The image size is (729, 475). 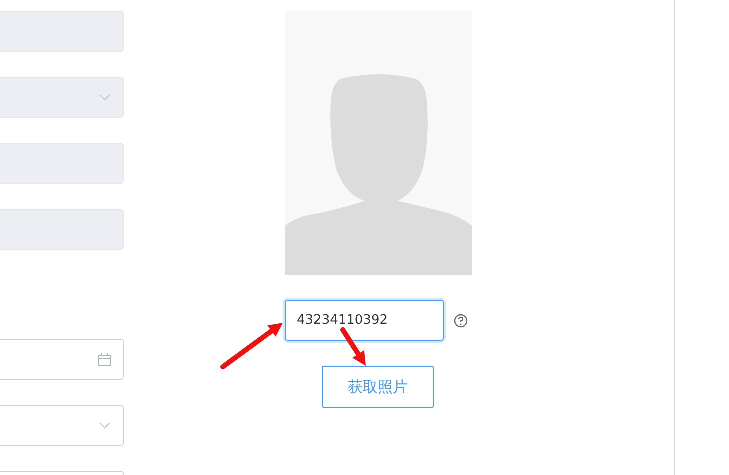 I want to click on calendar-icon, so click(x=104, y=359).